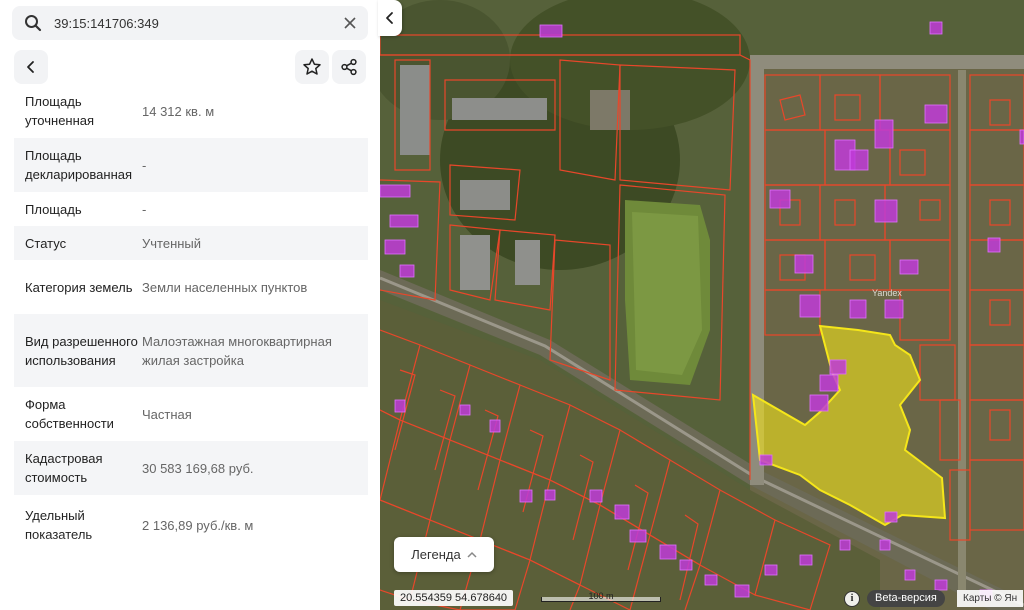 The width and height of the screenshot is (1024, 610). I want to click on scale-label: 100 m, so click(601, 596).